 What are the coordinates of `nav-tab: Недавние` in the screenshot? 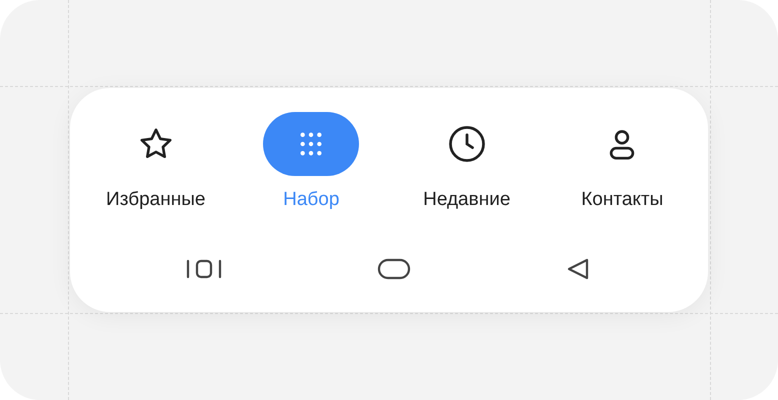 It's located at (466, 163).